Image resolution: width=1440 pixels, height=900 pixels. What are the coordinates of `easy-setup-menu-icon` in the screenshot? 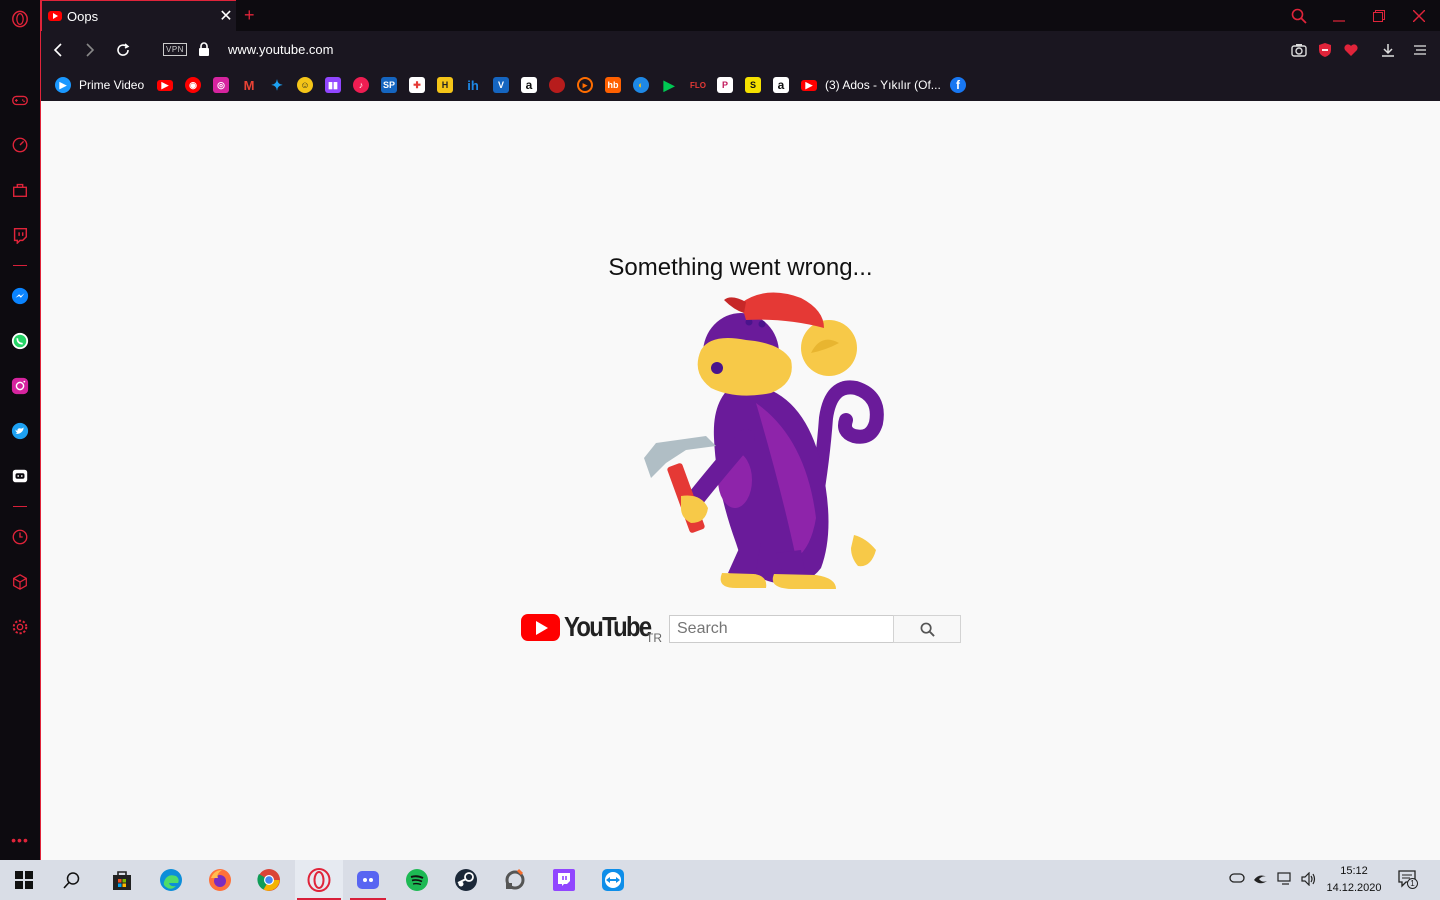 It's located at (1420, 50).